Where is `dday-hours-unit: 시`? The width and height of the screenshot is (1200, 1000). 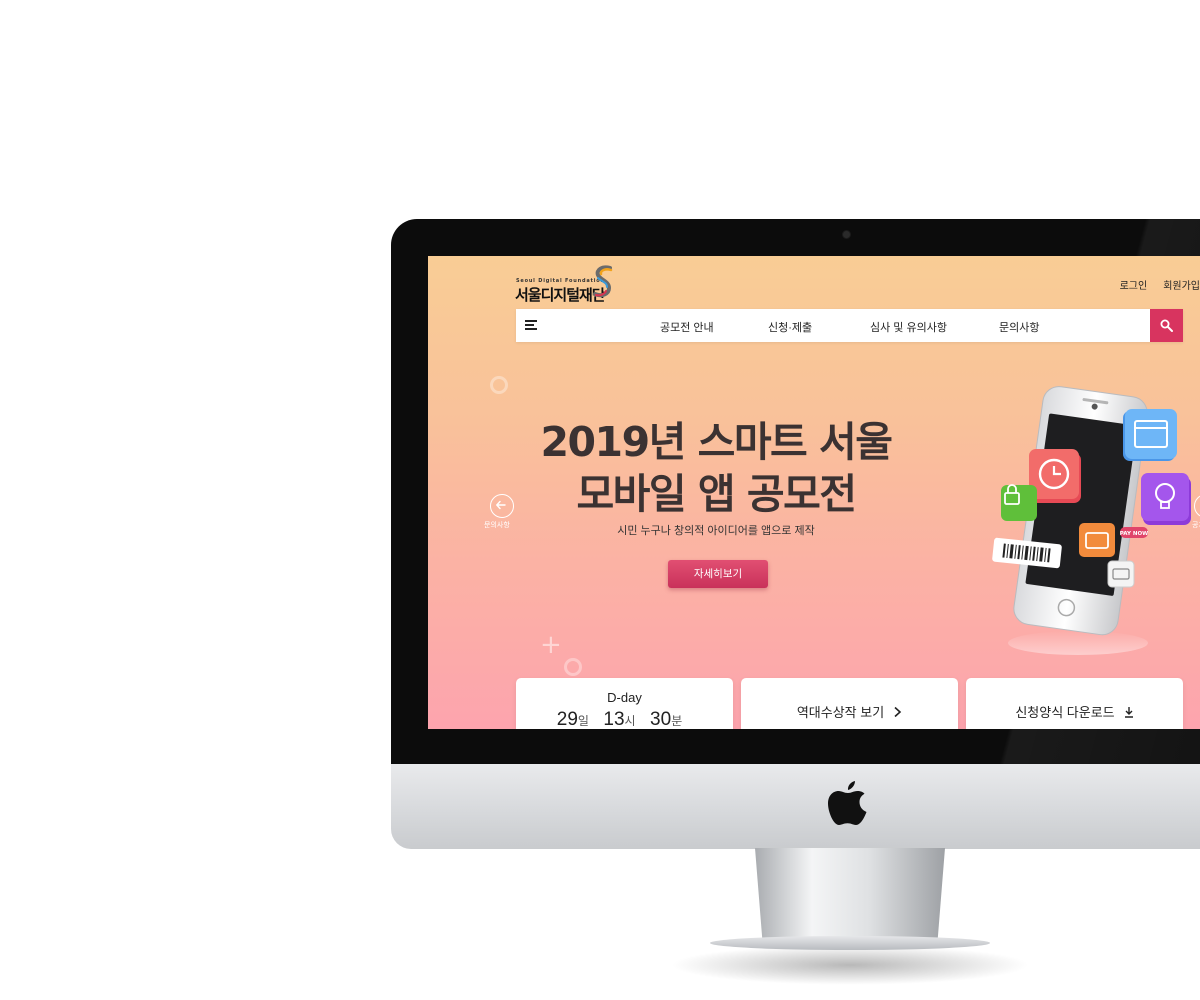 dday-hours-unit: 시 is located at coordinates (630, 721).